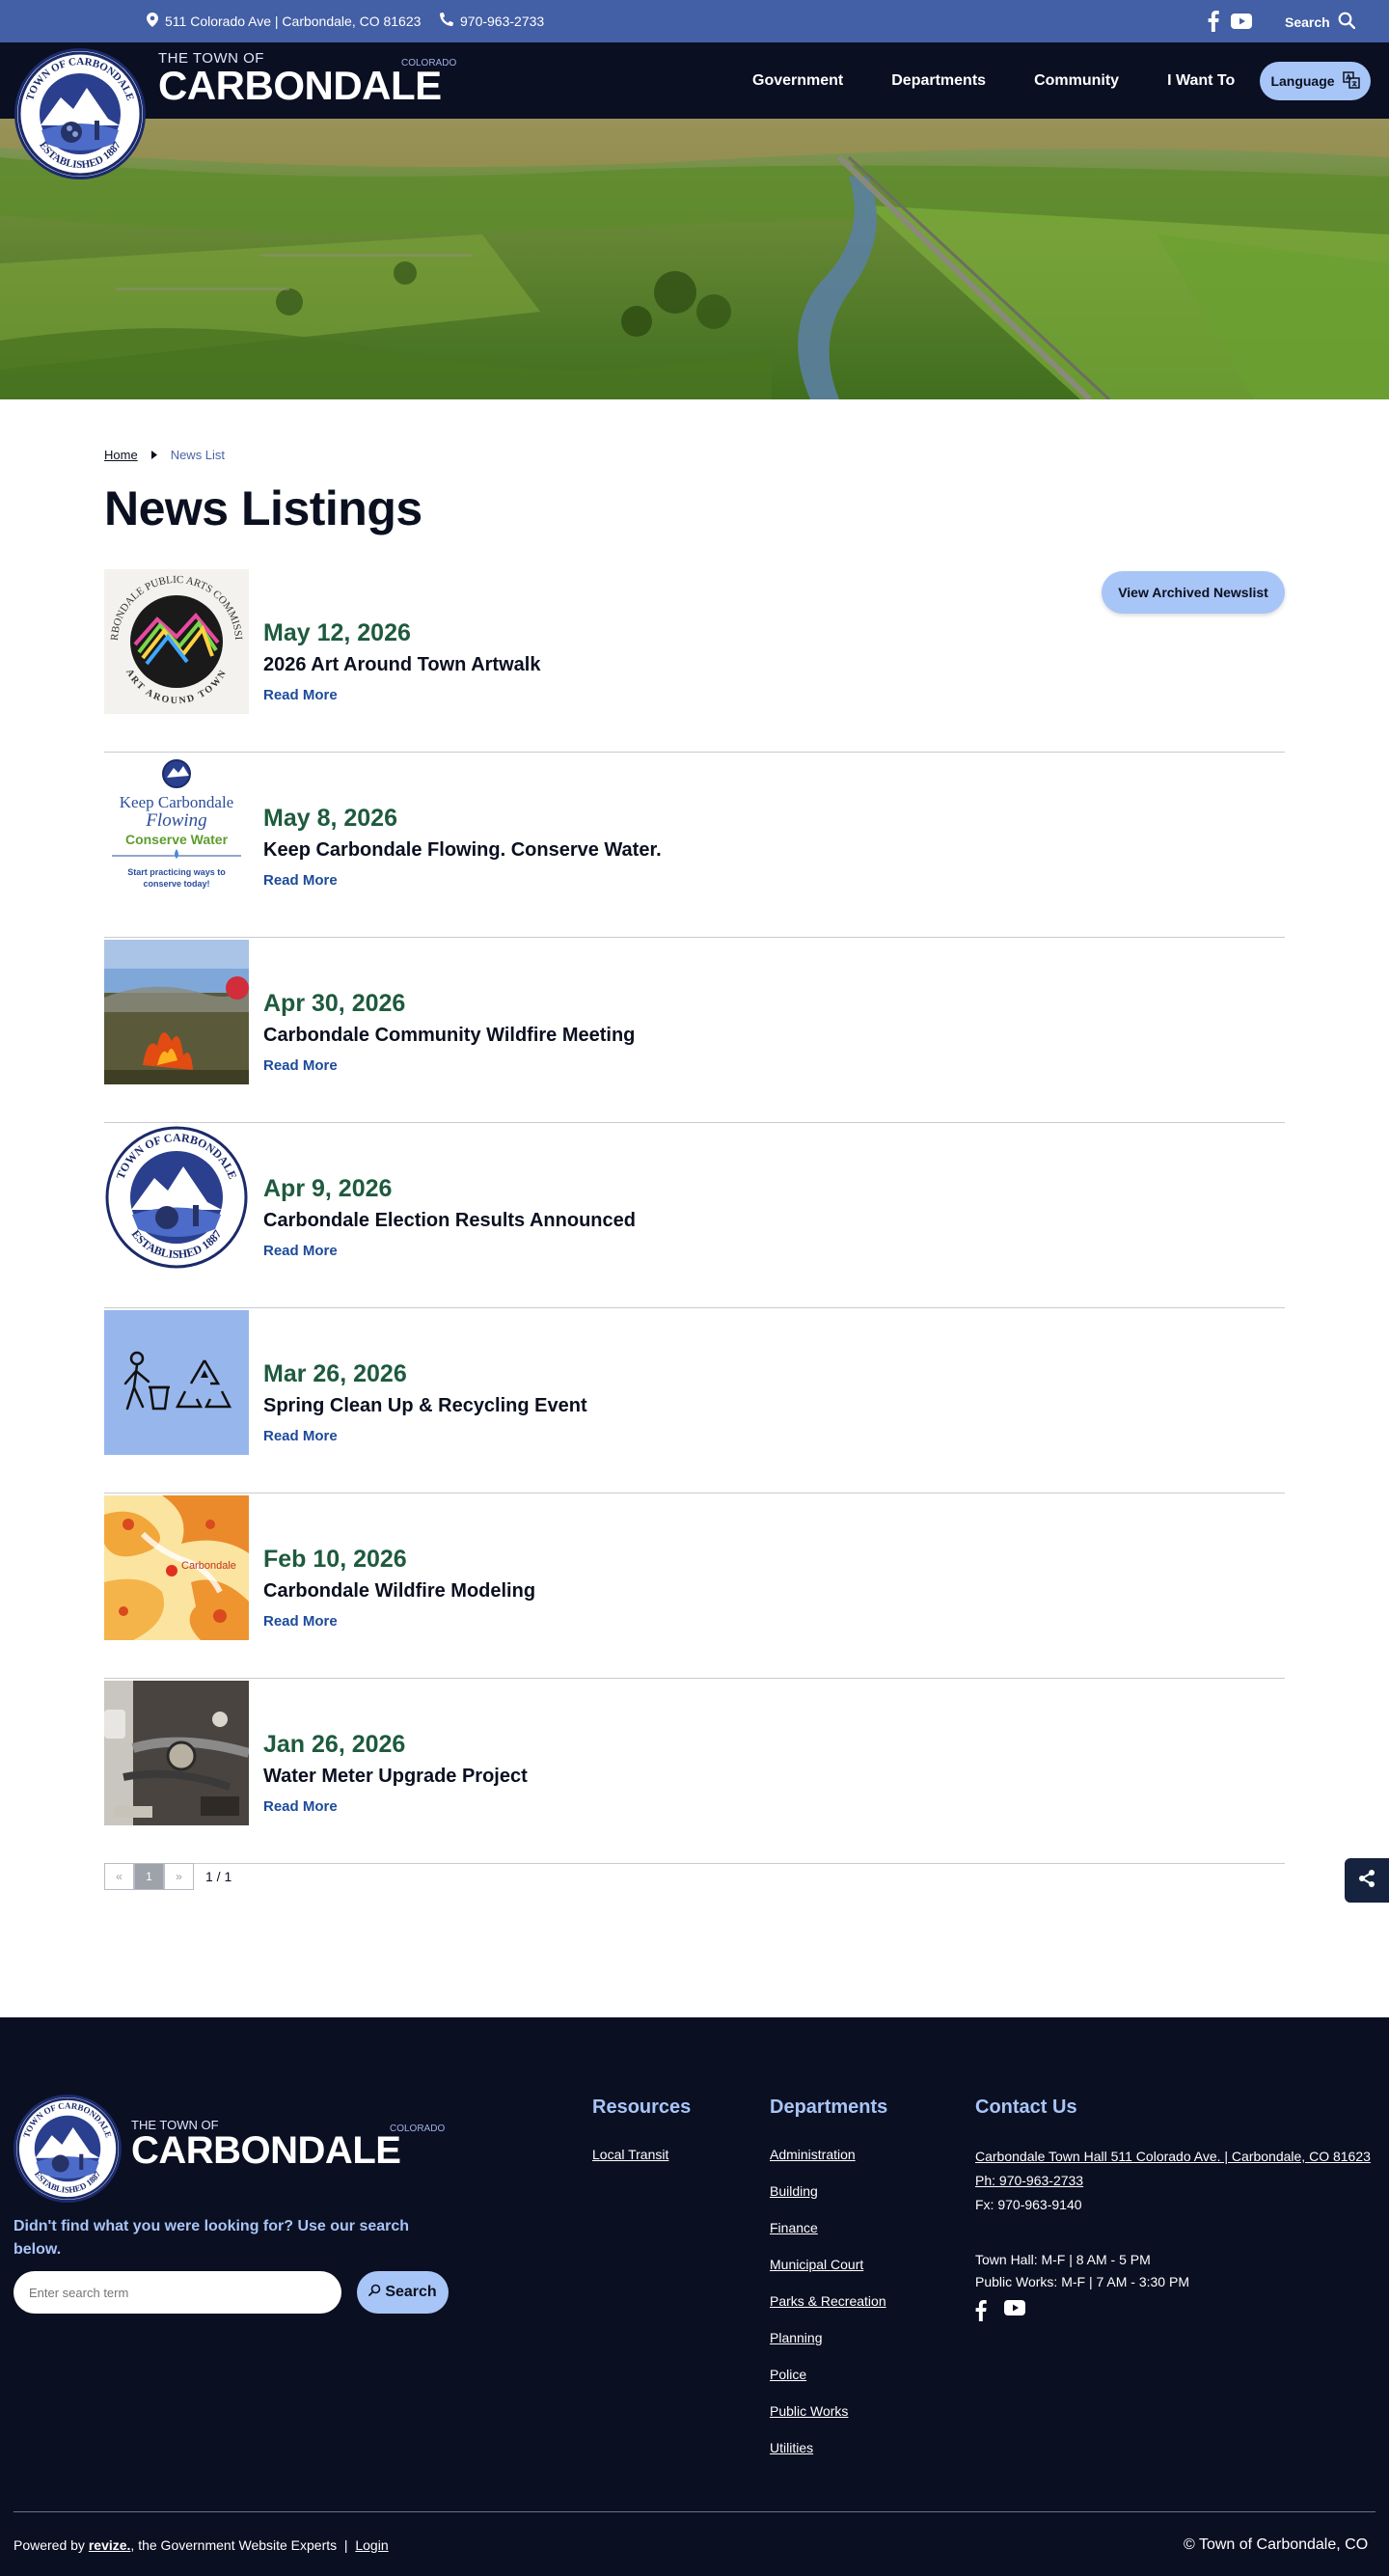 This screenshot has height=2576, width=1389. Describe the element at coordinates (179, 1877) in the screenshot. I see `pagination-next-button: »` at that location.